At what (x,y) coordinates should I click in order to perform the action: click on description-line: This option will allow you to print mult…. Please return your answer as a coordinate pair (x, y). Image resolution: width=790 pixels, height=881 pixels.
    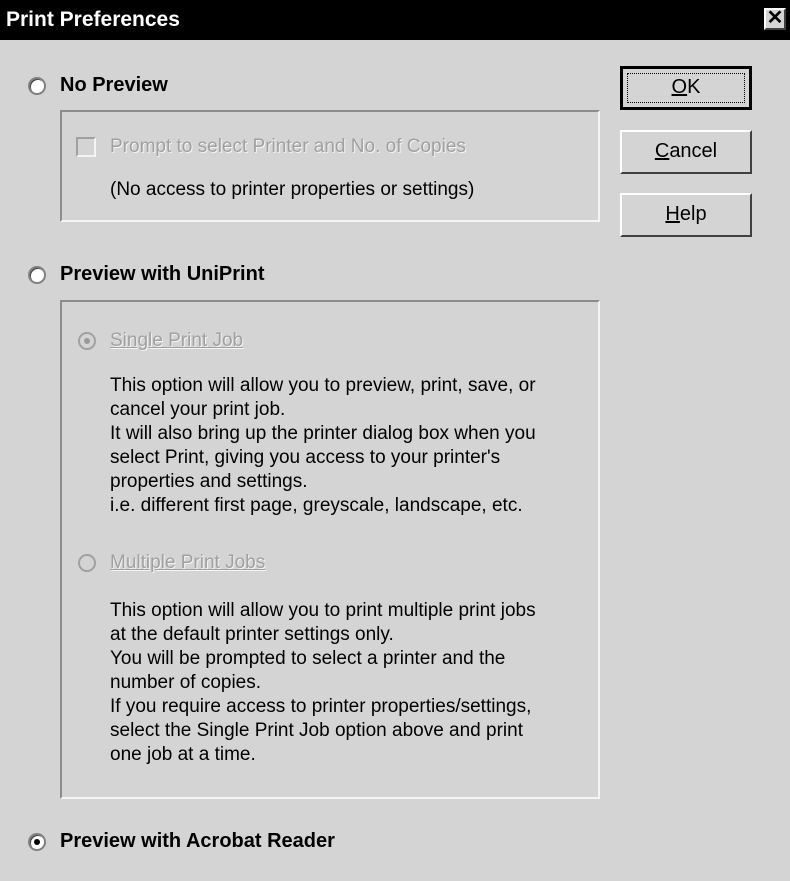
    Looking at the image, I should click on (323, 610).